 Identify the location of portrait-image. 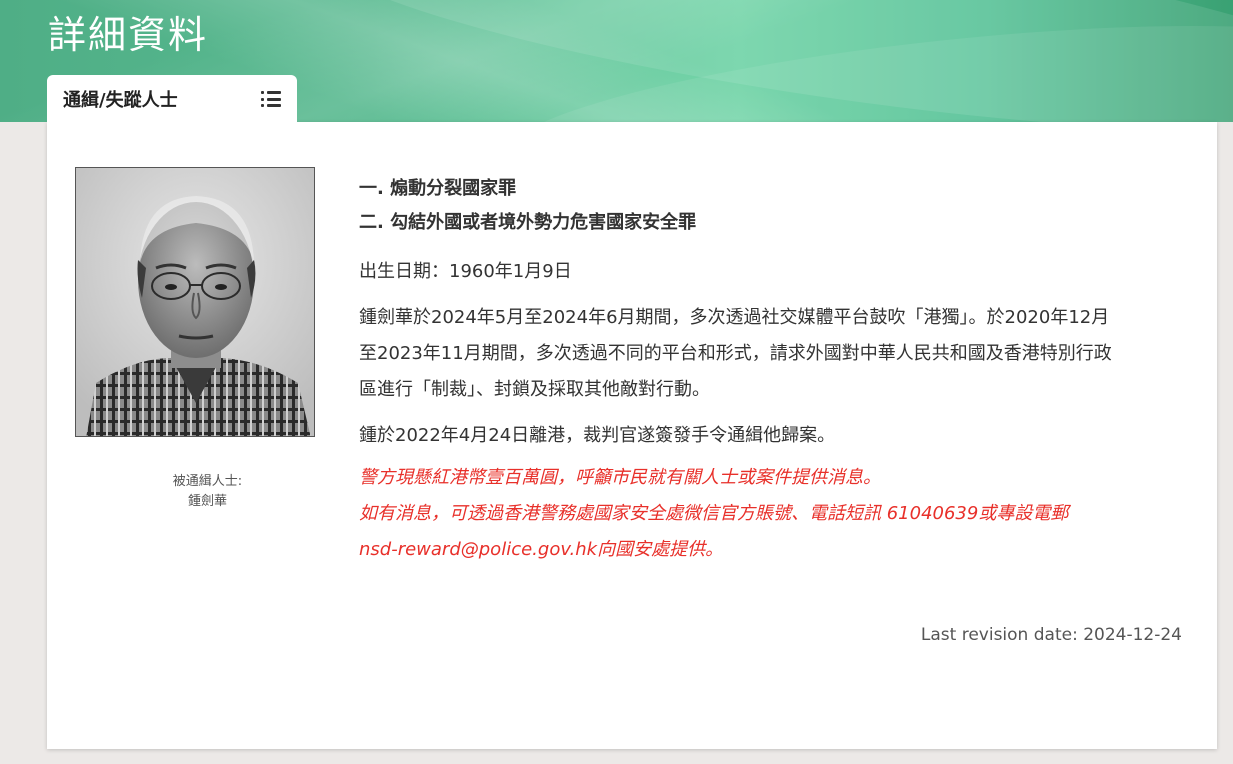
(195, 302).